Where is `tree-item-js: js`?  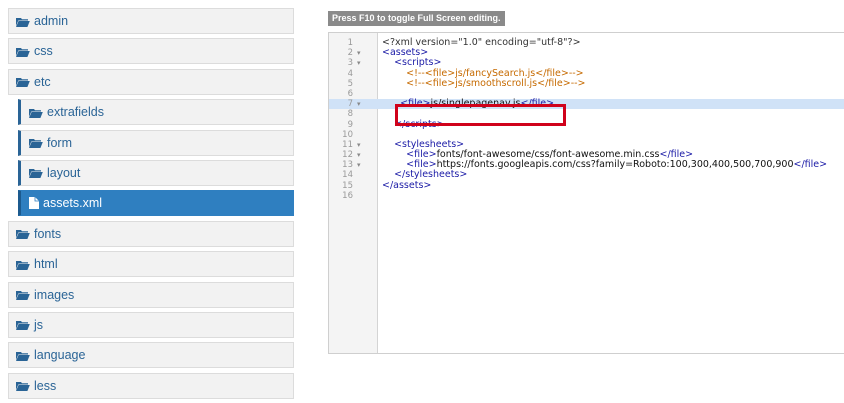 tree-item-js: js is located at coordinates (151, 324).